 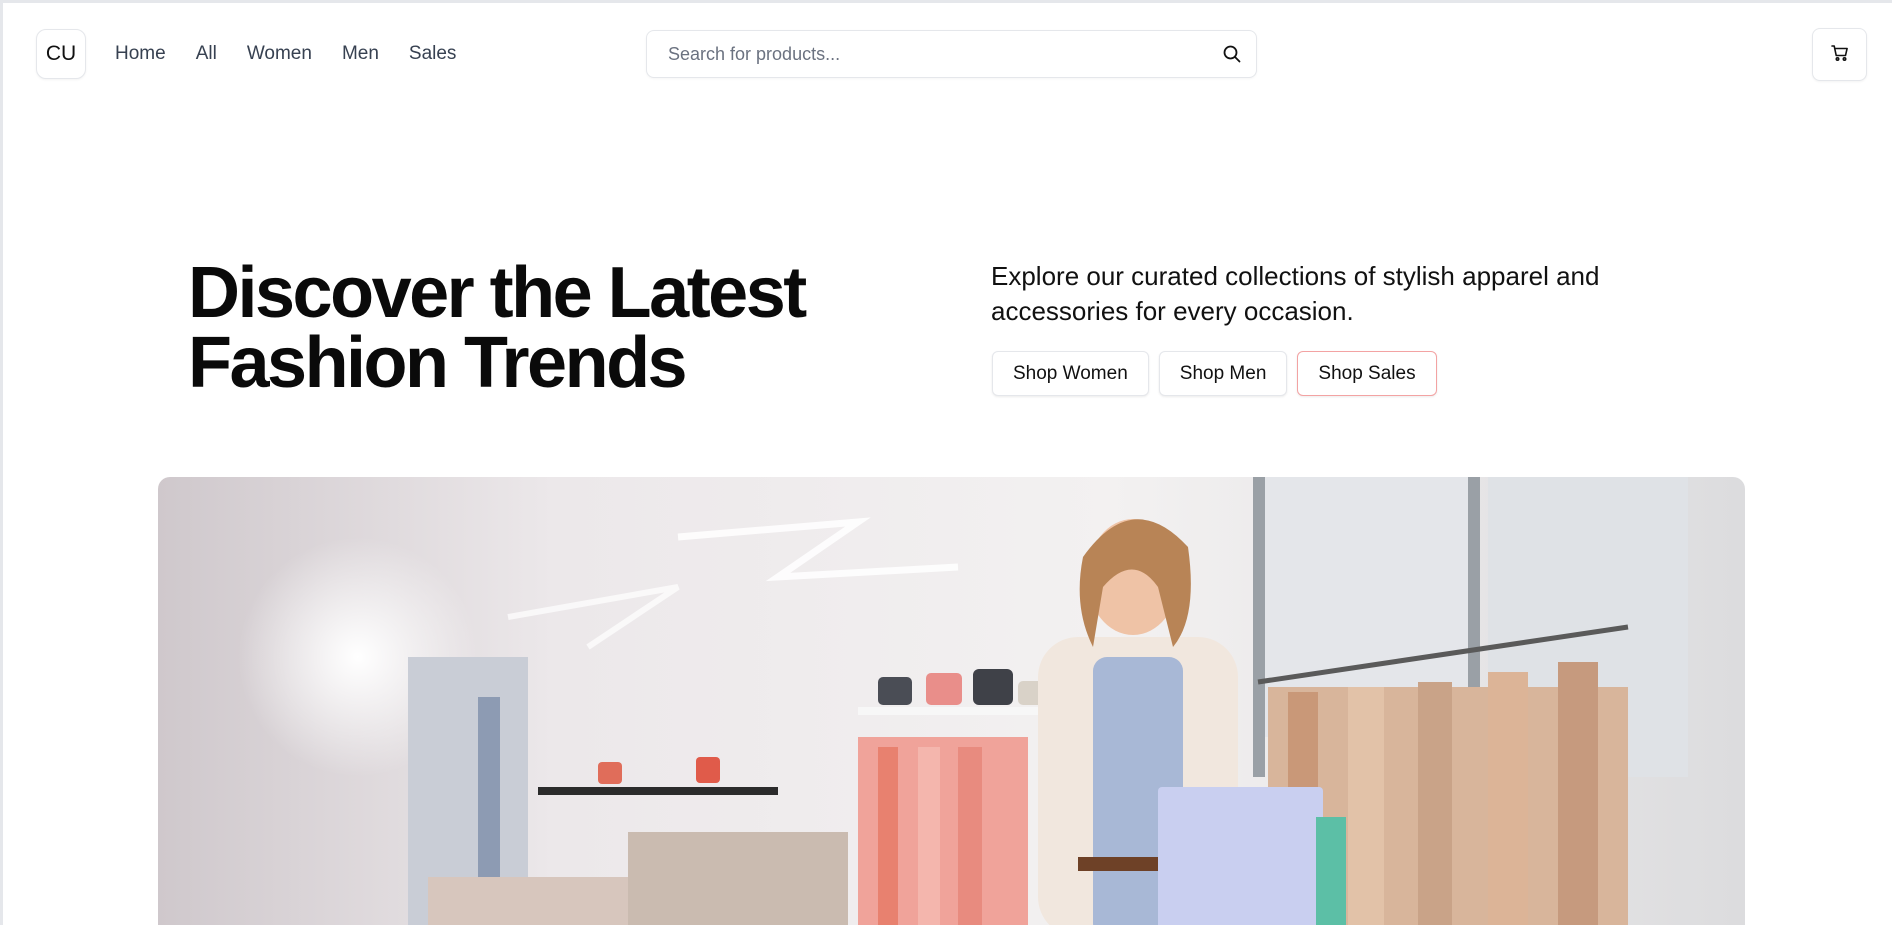 What do you see at coordinates (1223, 373) in the screenshot?
I see `shop-men-button: Shop Men` at bounding box center [1223, 373].